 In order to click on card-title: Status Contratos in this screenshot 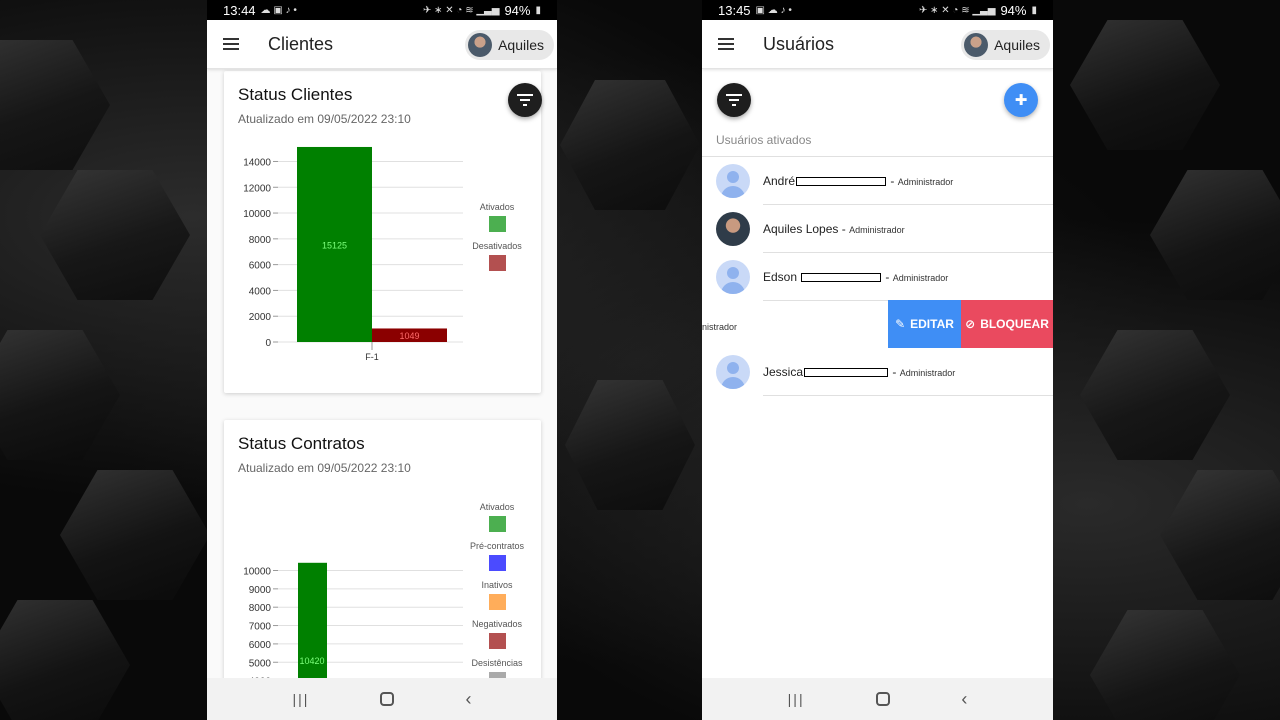, I will do `click(301, 443)`.